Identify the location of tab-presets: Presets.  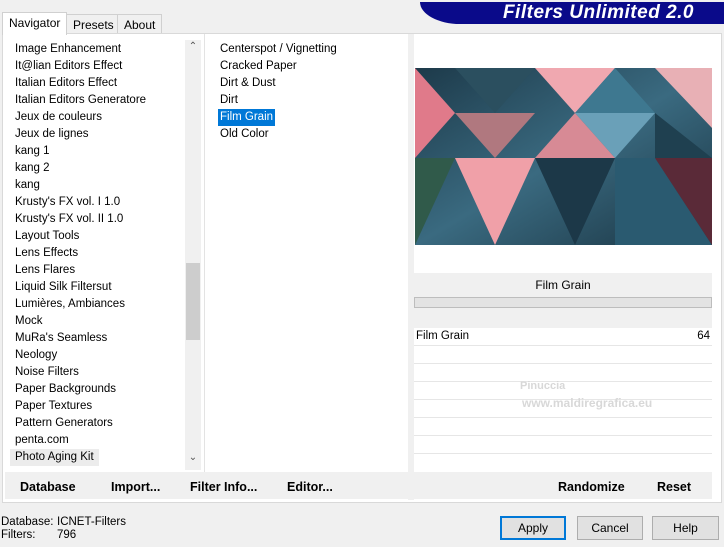
(93, 24).